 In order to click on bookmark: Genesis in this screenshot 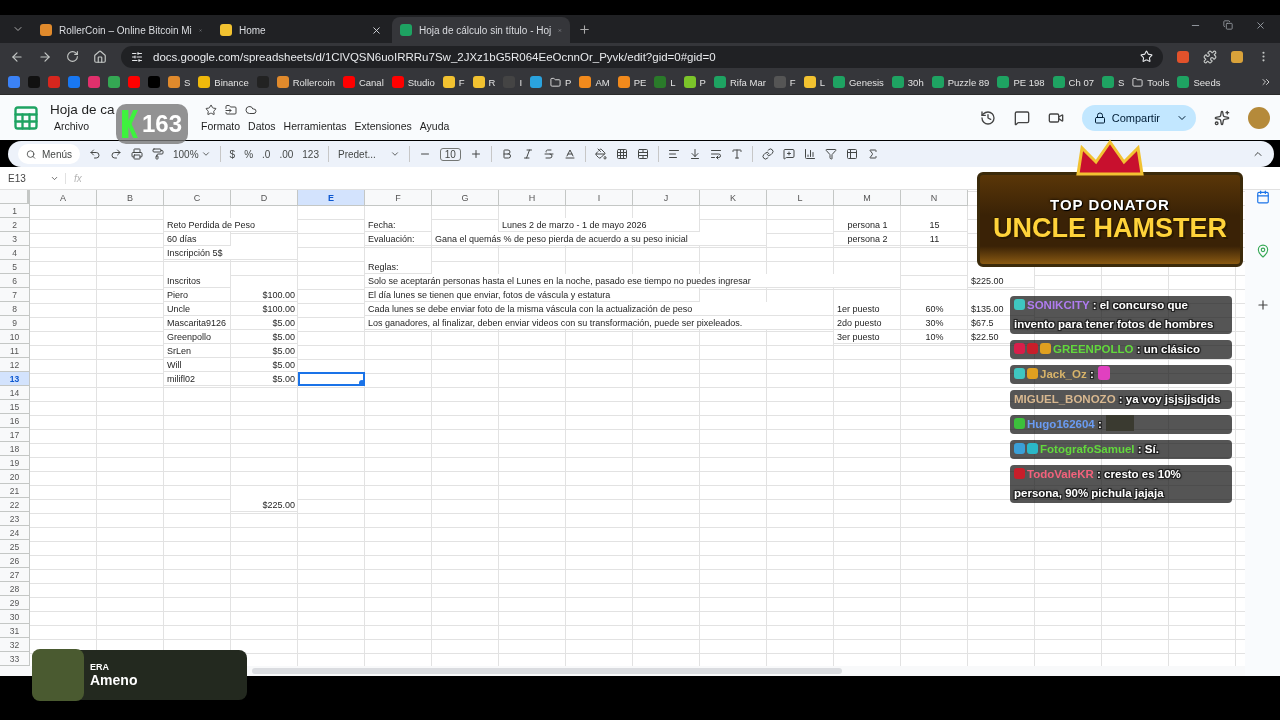, I will do `click(858, 82)`.